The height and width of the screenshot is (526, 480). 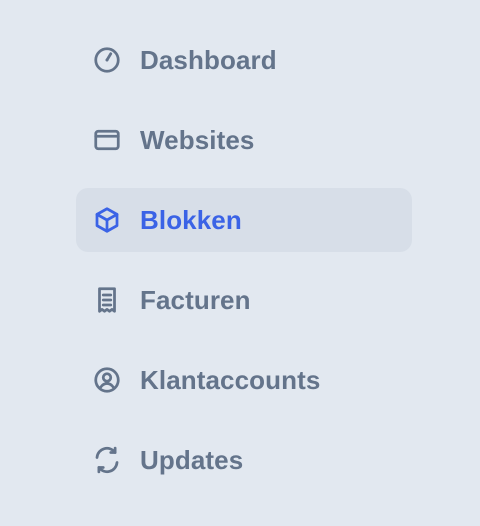 I want to click on cube-icon, so click(x=107, y=220).